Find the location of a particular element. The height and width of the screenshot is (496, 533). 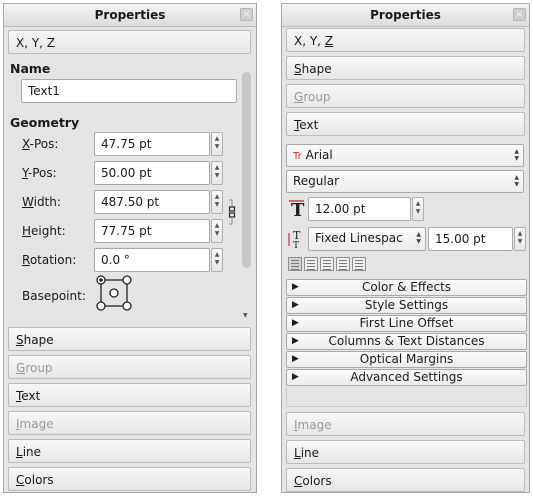

font-name-combo: Tr Arial ▲ ▼ is located at coordinates (405, 155).